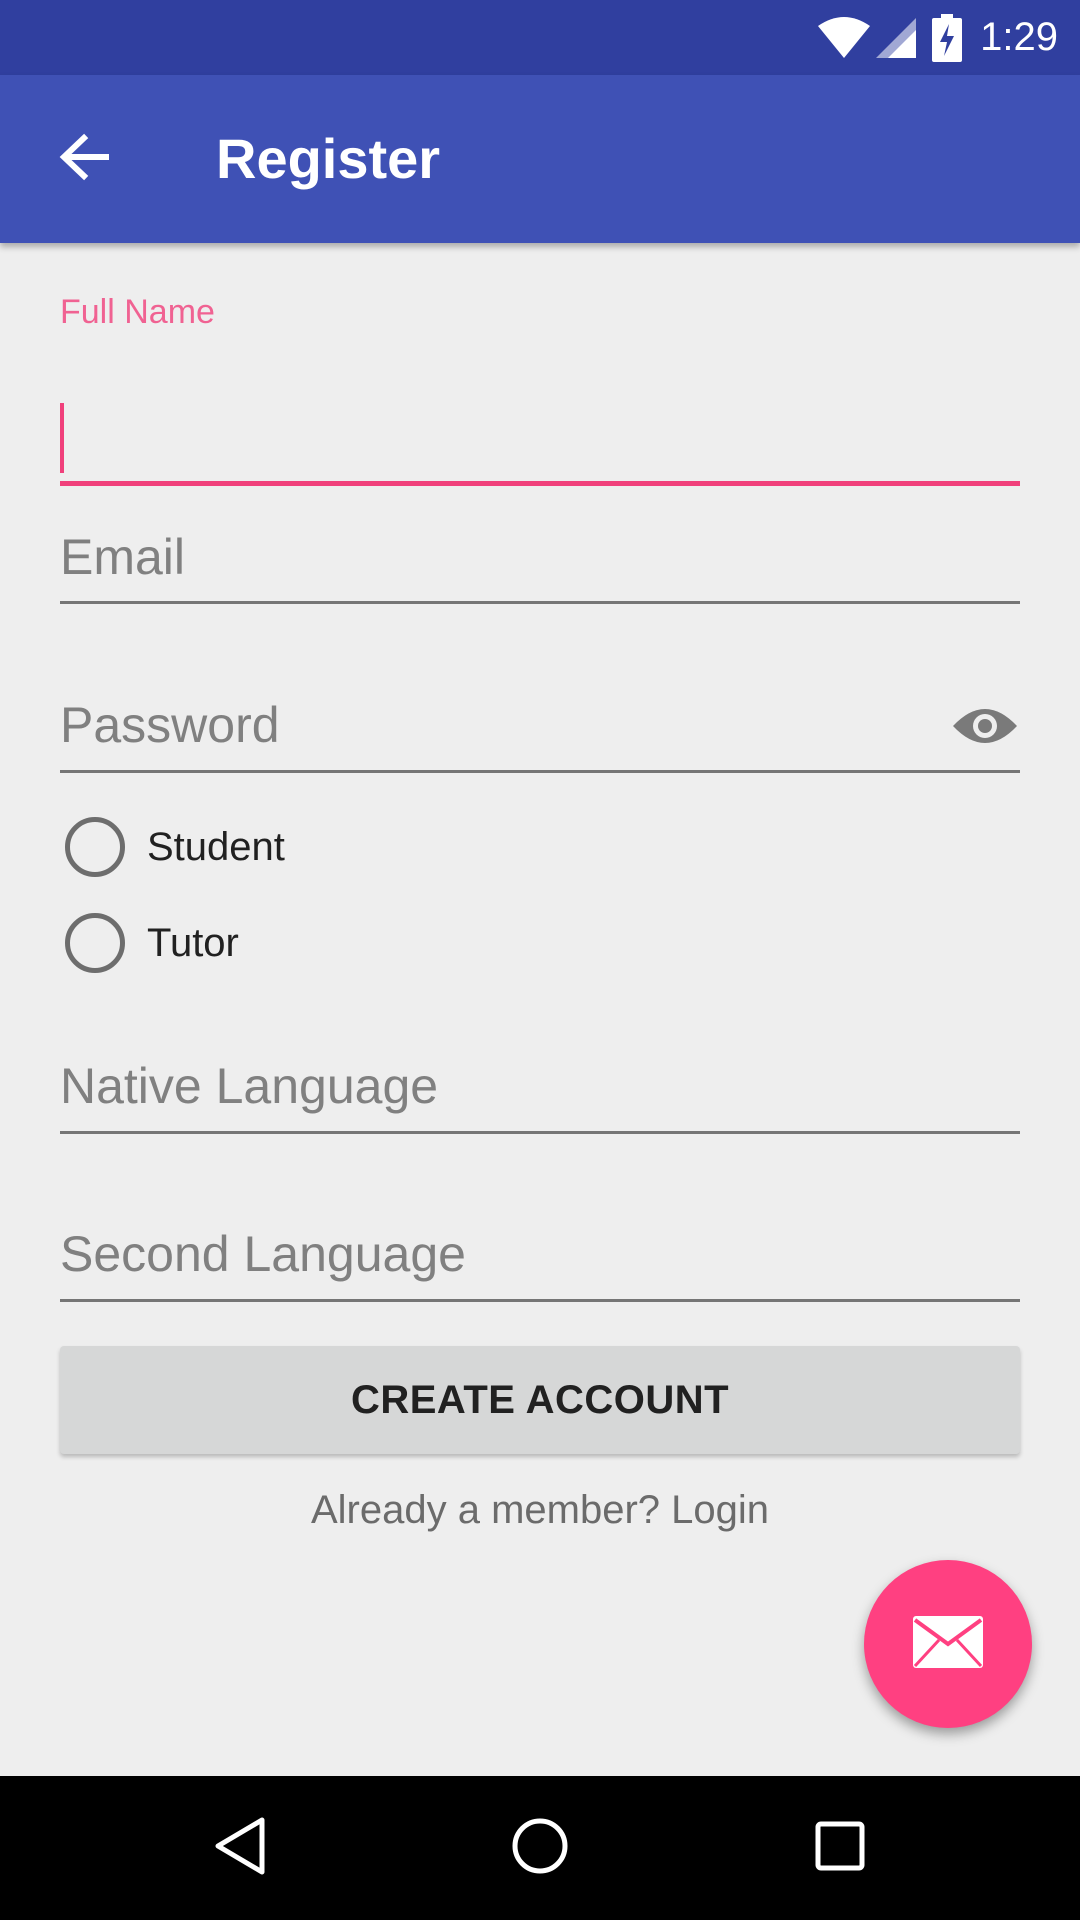 The width and height of the screenshot is (1080, 1920). Describe the element at coordinates (95, 943) in the screenshot. I see `radio-circle-tutor` at that location.